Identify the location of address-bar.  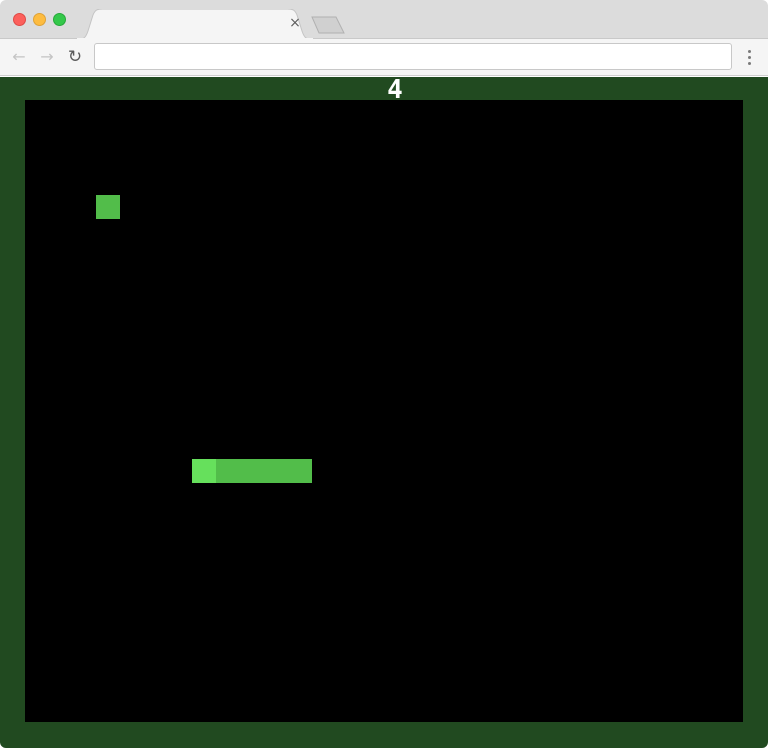
(413, 56).